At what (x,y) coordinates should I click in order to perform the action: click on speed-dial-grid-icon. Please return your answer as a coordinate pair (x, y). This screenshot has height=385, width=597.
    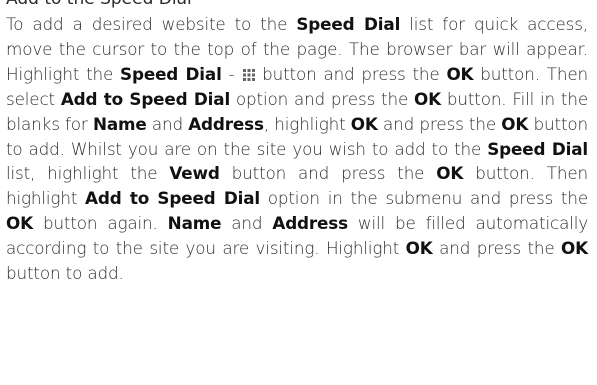
    Looking at the image, I should click on (249, 74).